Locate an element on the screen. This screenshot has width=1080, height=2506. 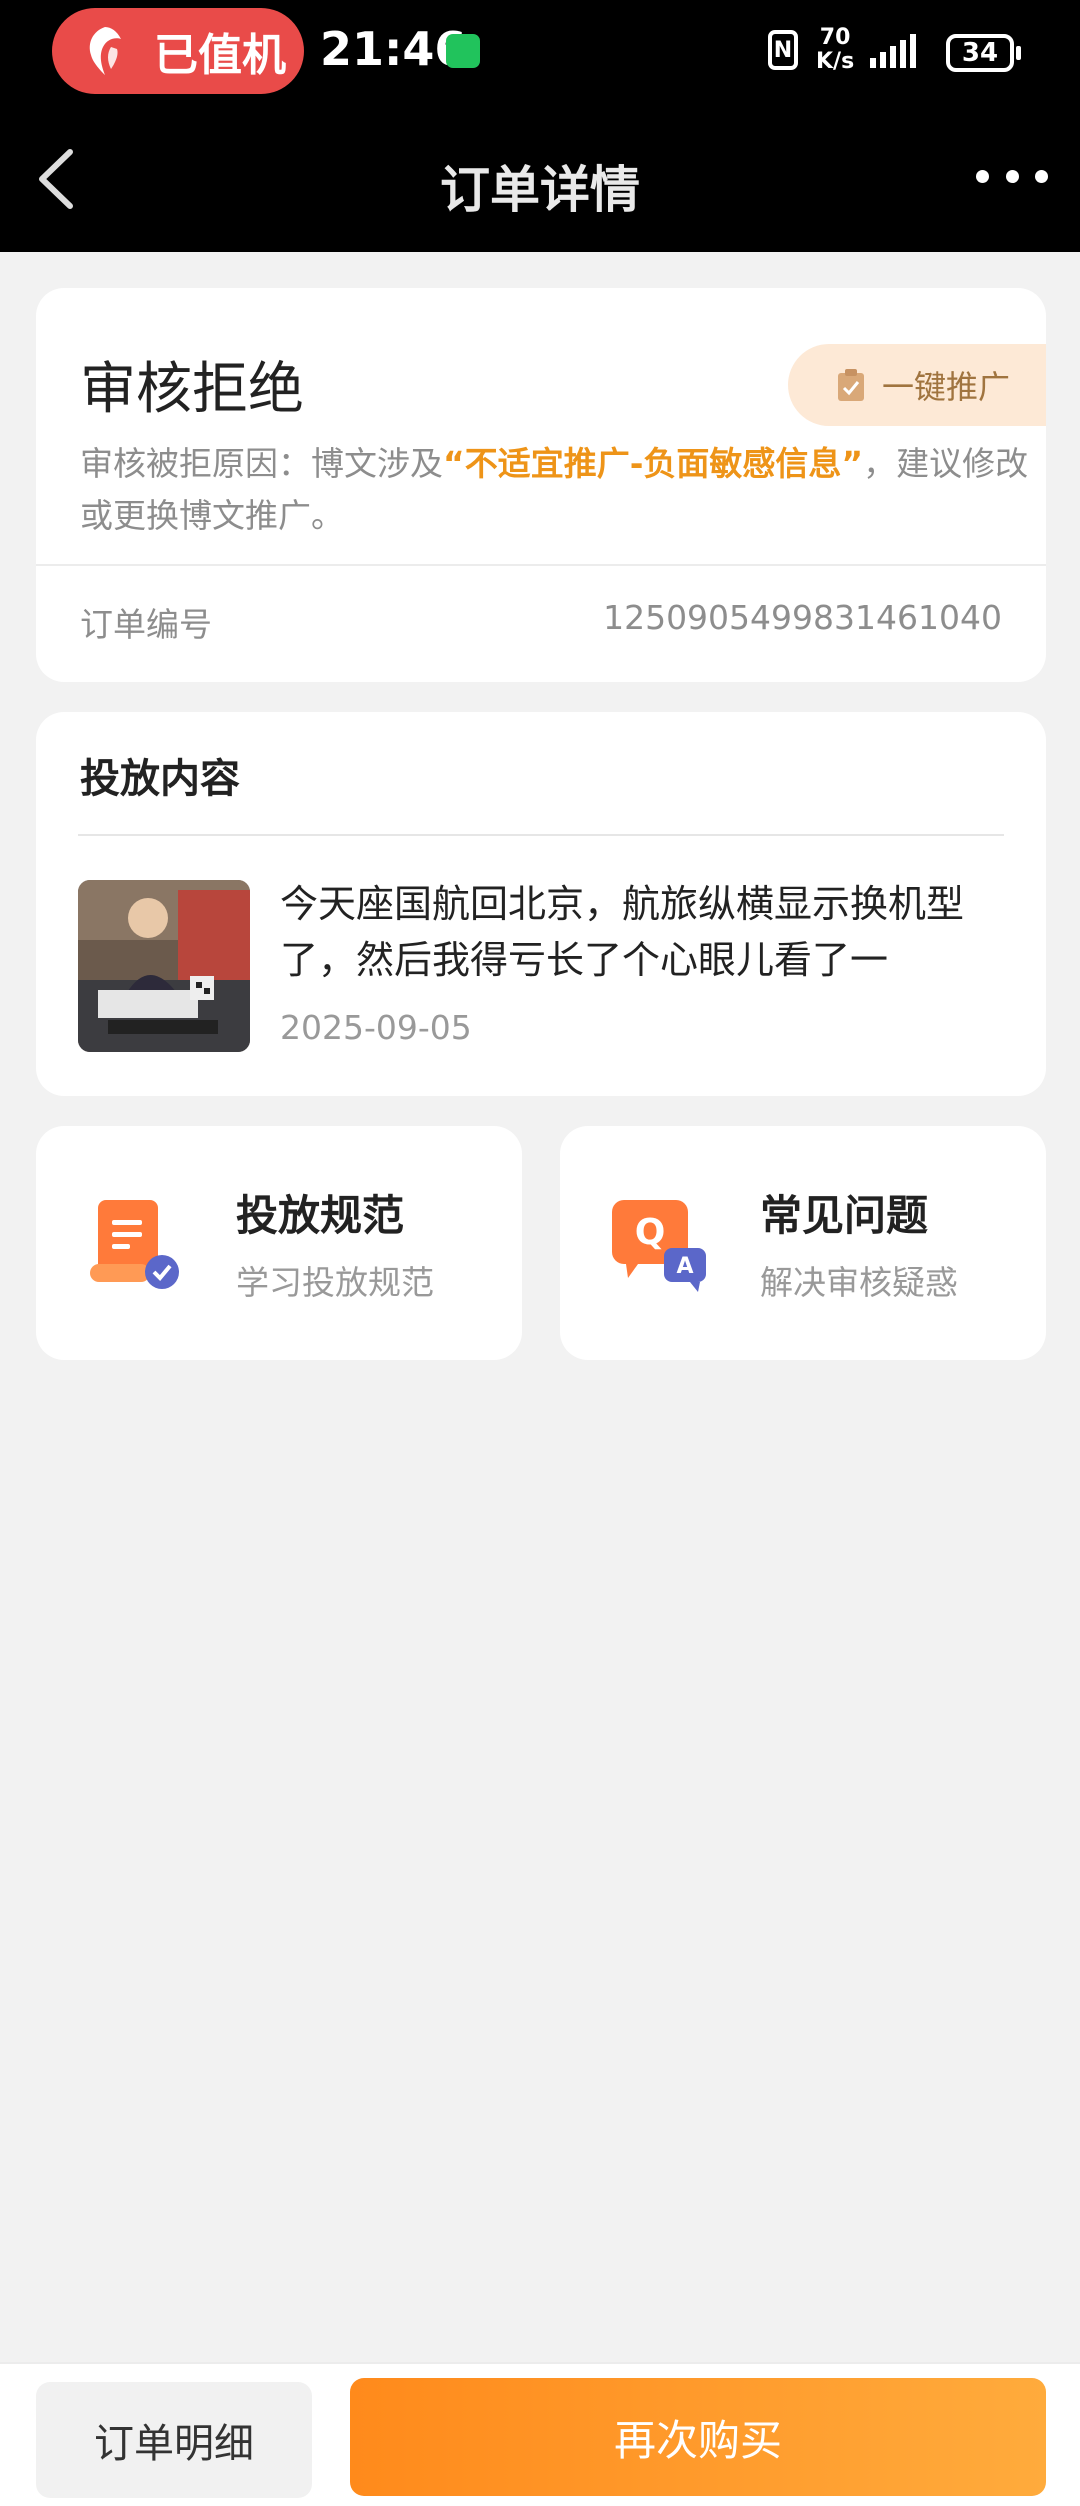
reason-highlight: “不适宜推广-负面敏感信息” is located at coordinates (653, 463).